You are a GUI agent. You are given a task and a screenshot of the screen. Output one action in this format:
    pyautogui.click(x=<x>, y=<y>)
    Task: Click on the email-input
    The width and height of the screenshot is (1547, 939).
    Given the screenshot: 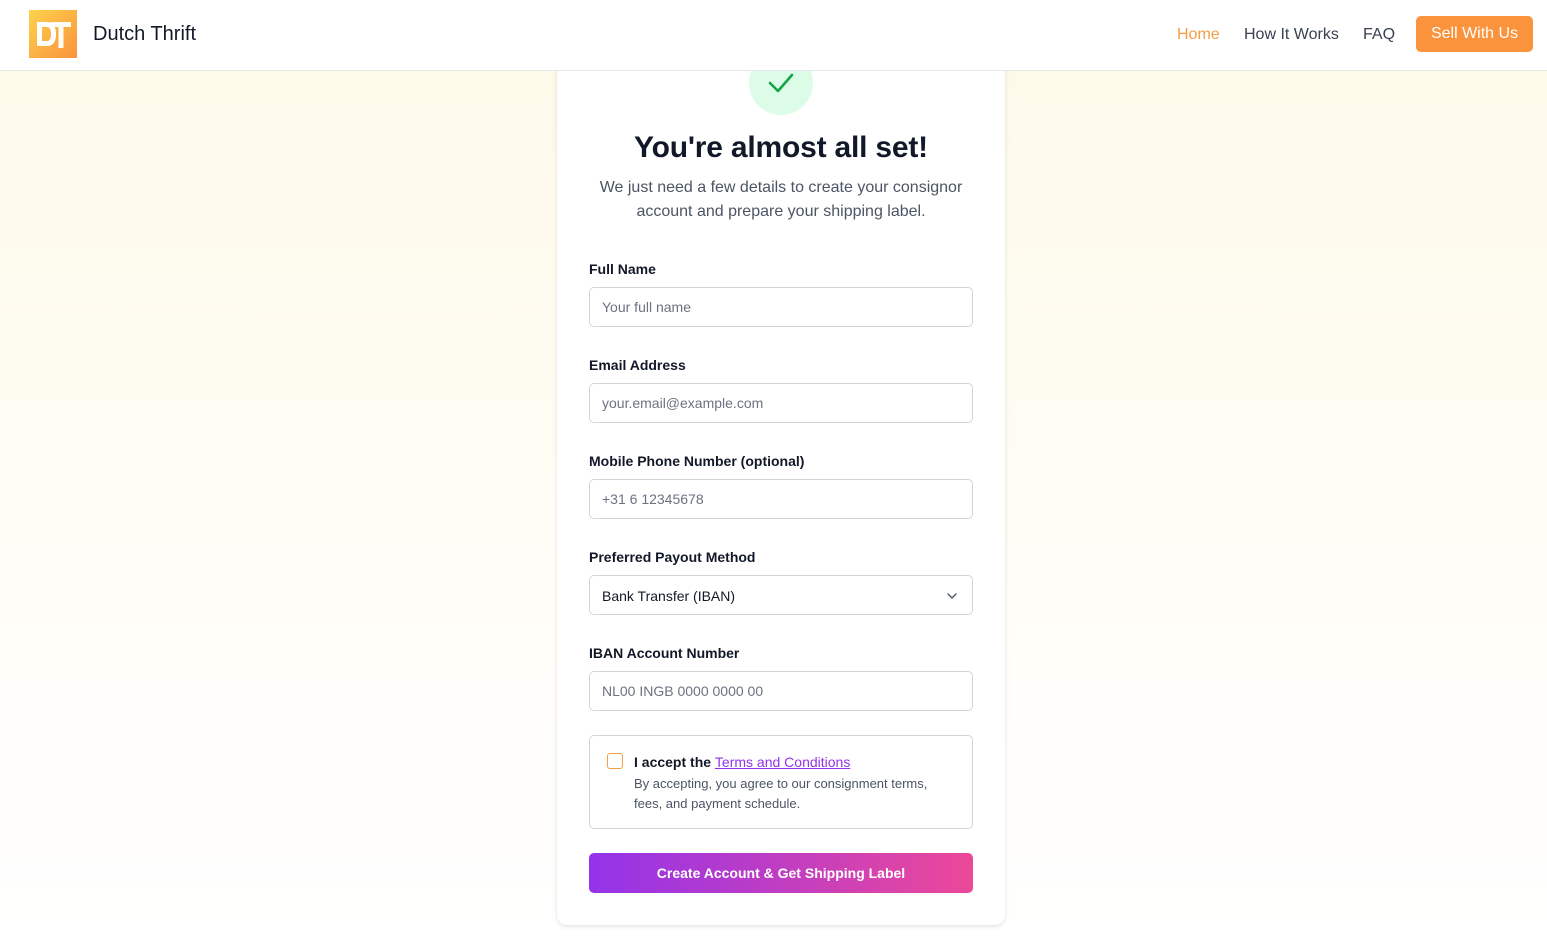 What is the action you would take?
    pyautogui.click(x=781, y=403)
    